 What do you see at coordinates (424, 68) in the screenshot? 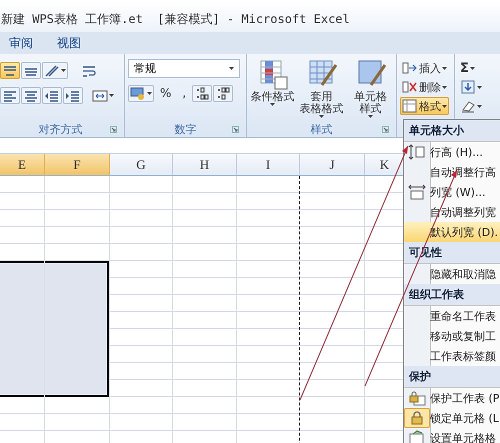
I see `insert-button: 插入` at bounding box center [424, 68].